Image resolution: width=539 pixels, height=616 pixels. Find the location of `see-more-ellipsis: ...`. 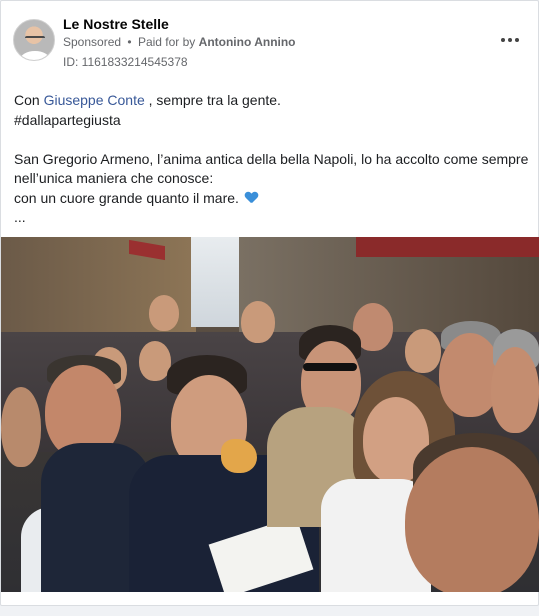

see-more-ellipsis: ... is located at coordinates (270, 218).